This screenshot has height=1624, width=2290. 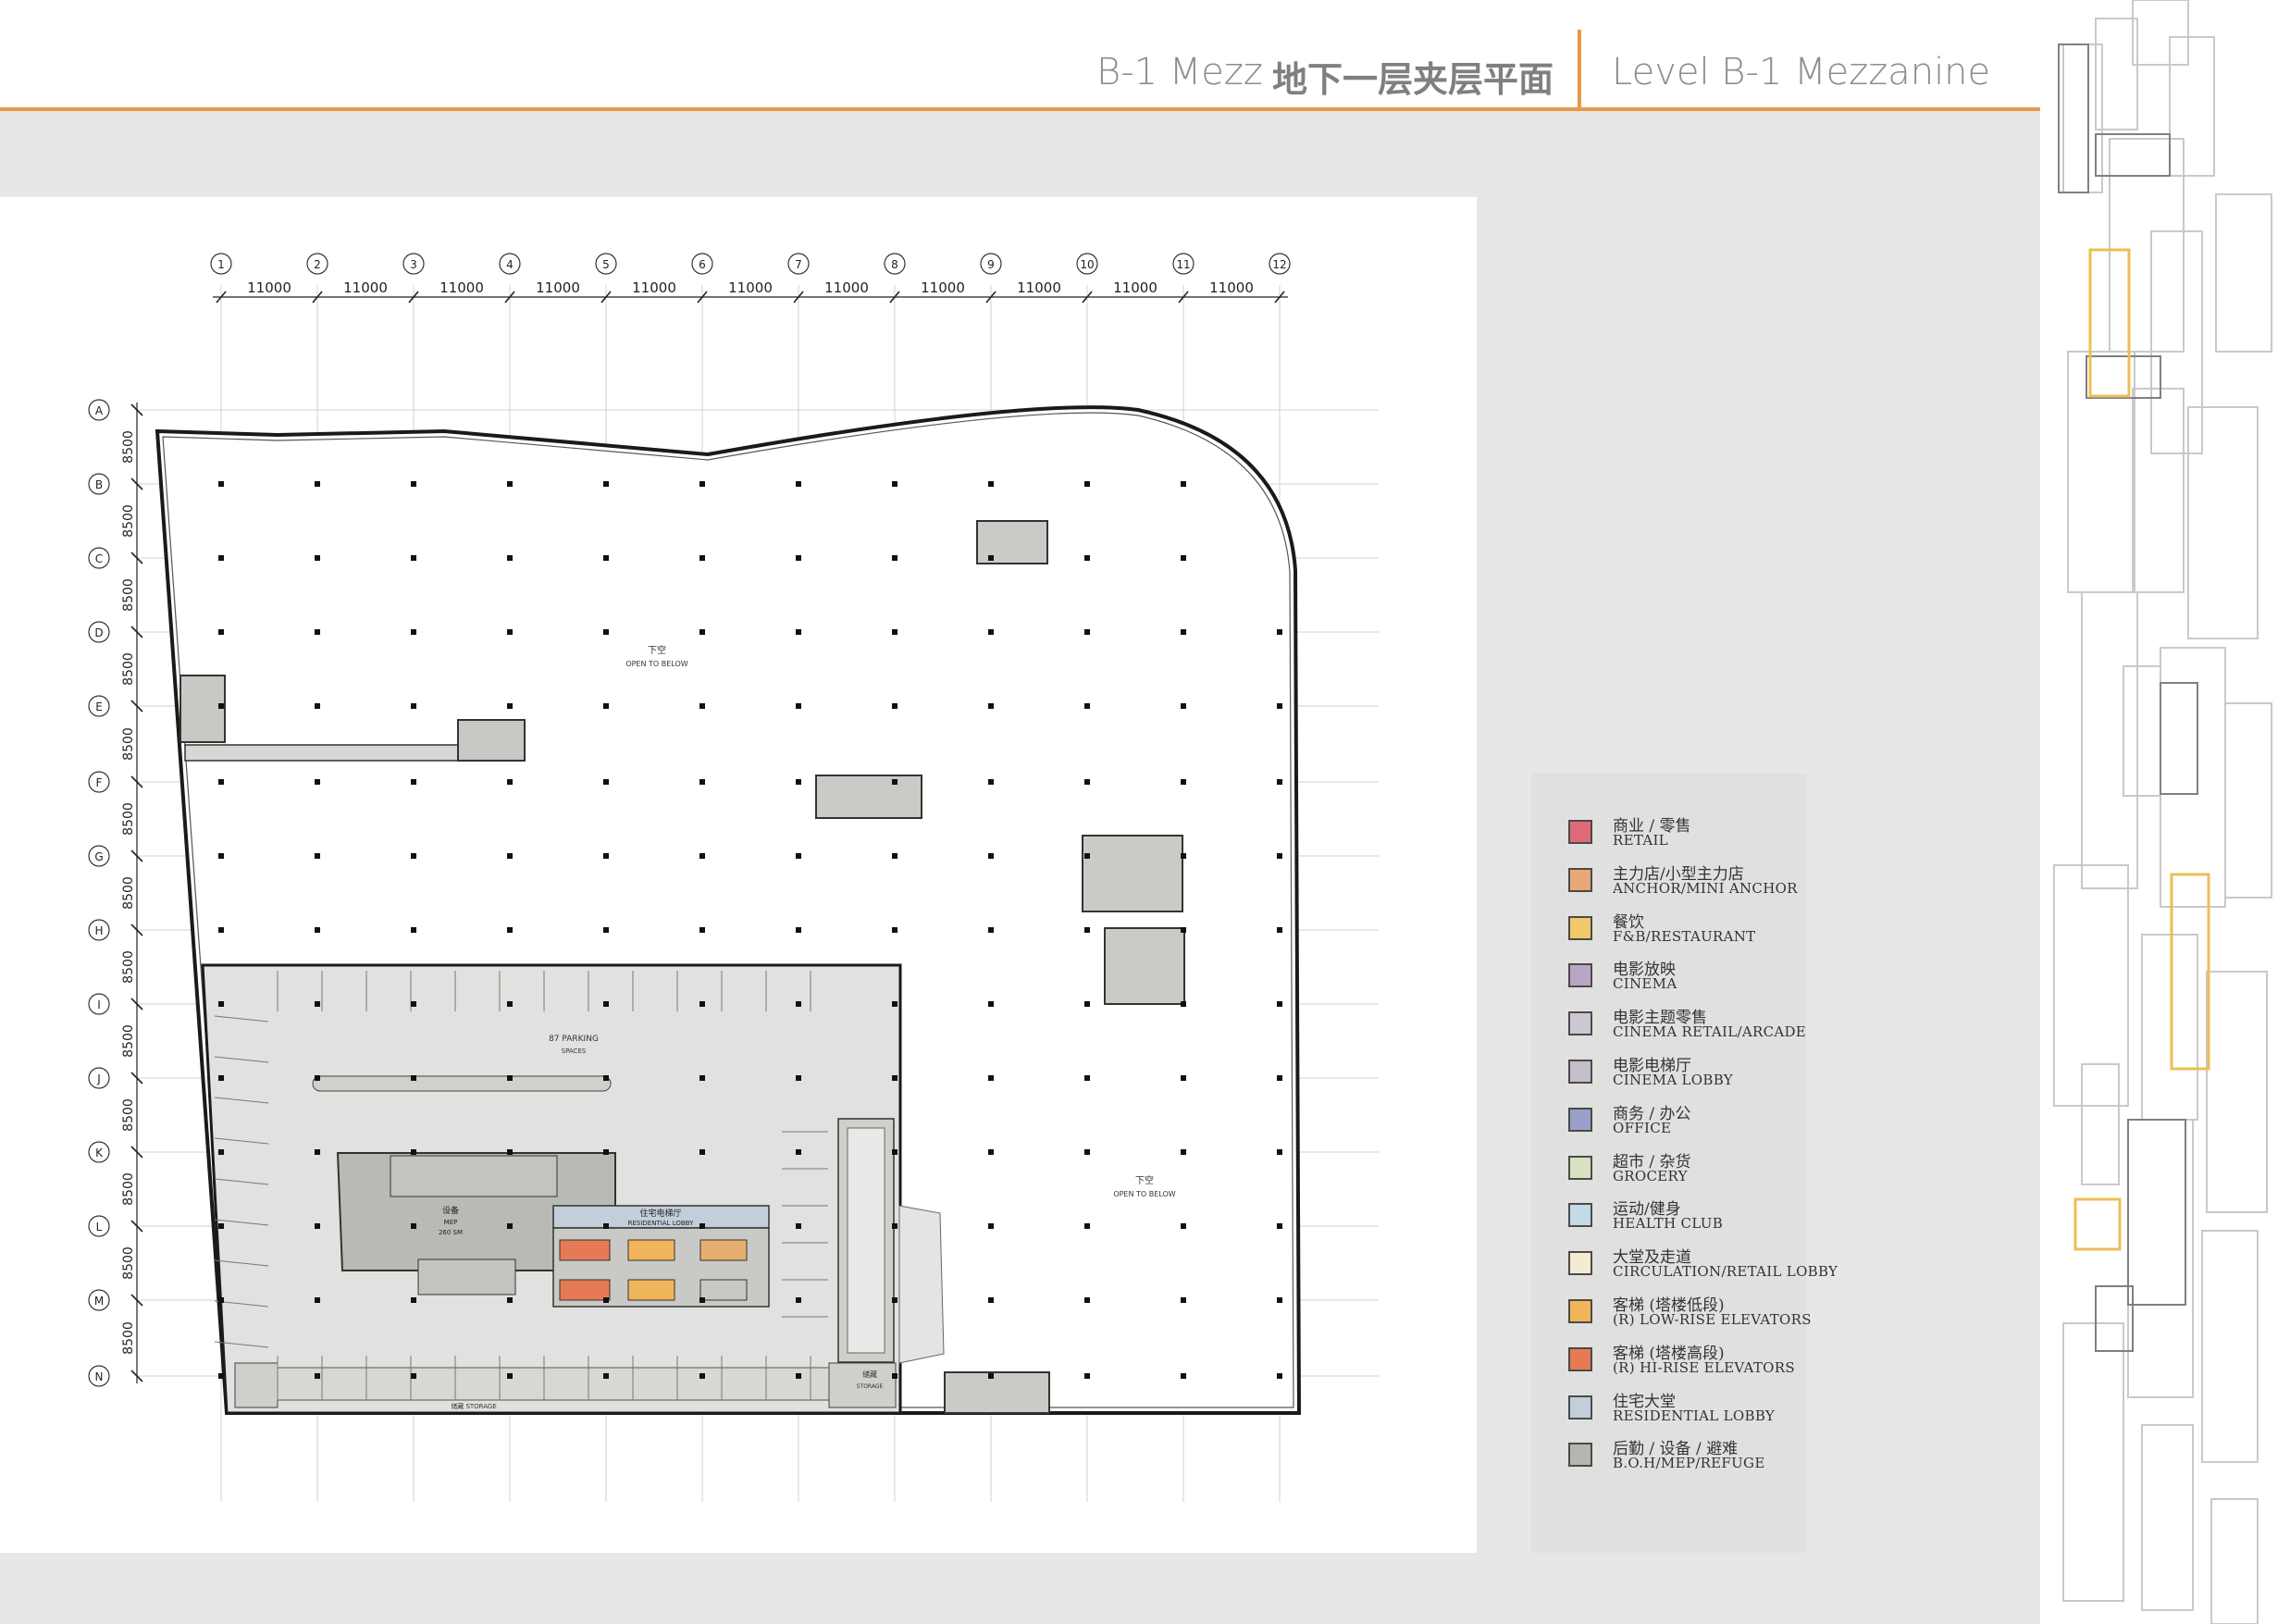 What do you see at coordinates (1144, 1194) in the screenshot?
I see `open-below-label-en-2: OPEN TO BELOW` at bounding box center [1144, 1194].